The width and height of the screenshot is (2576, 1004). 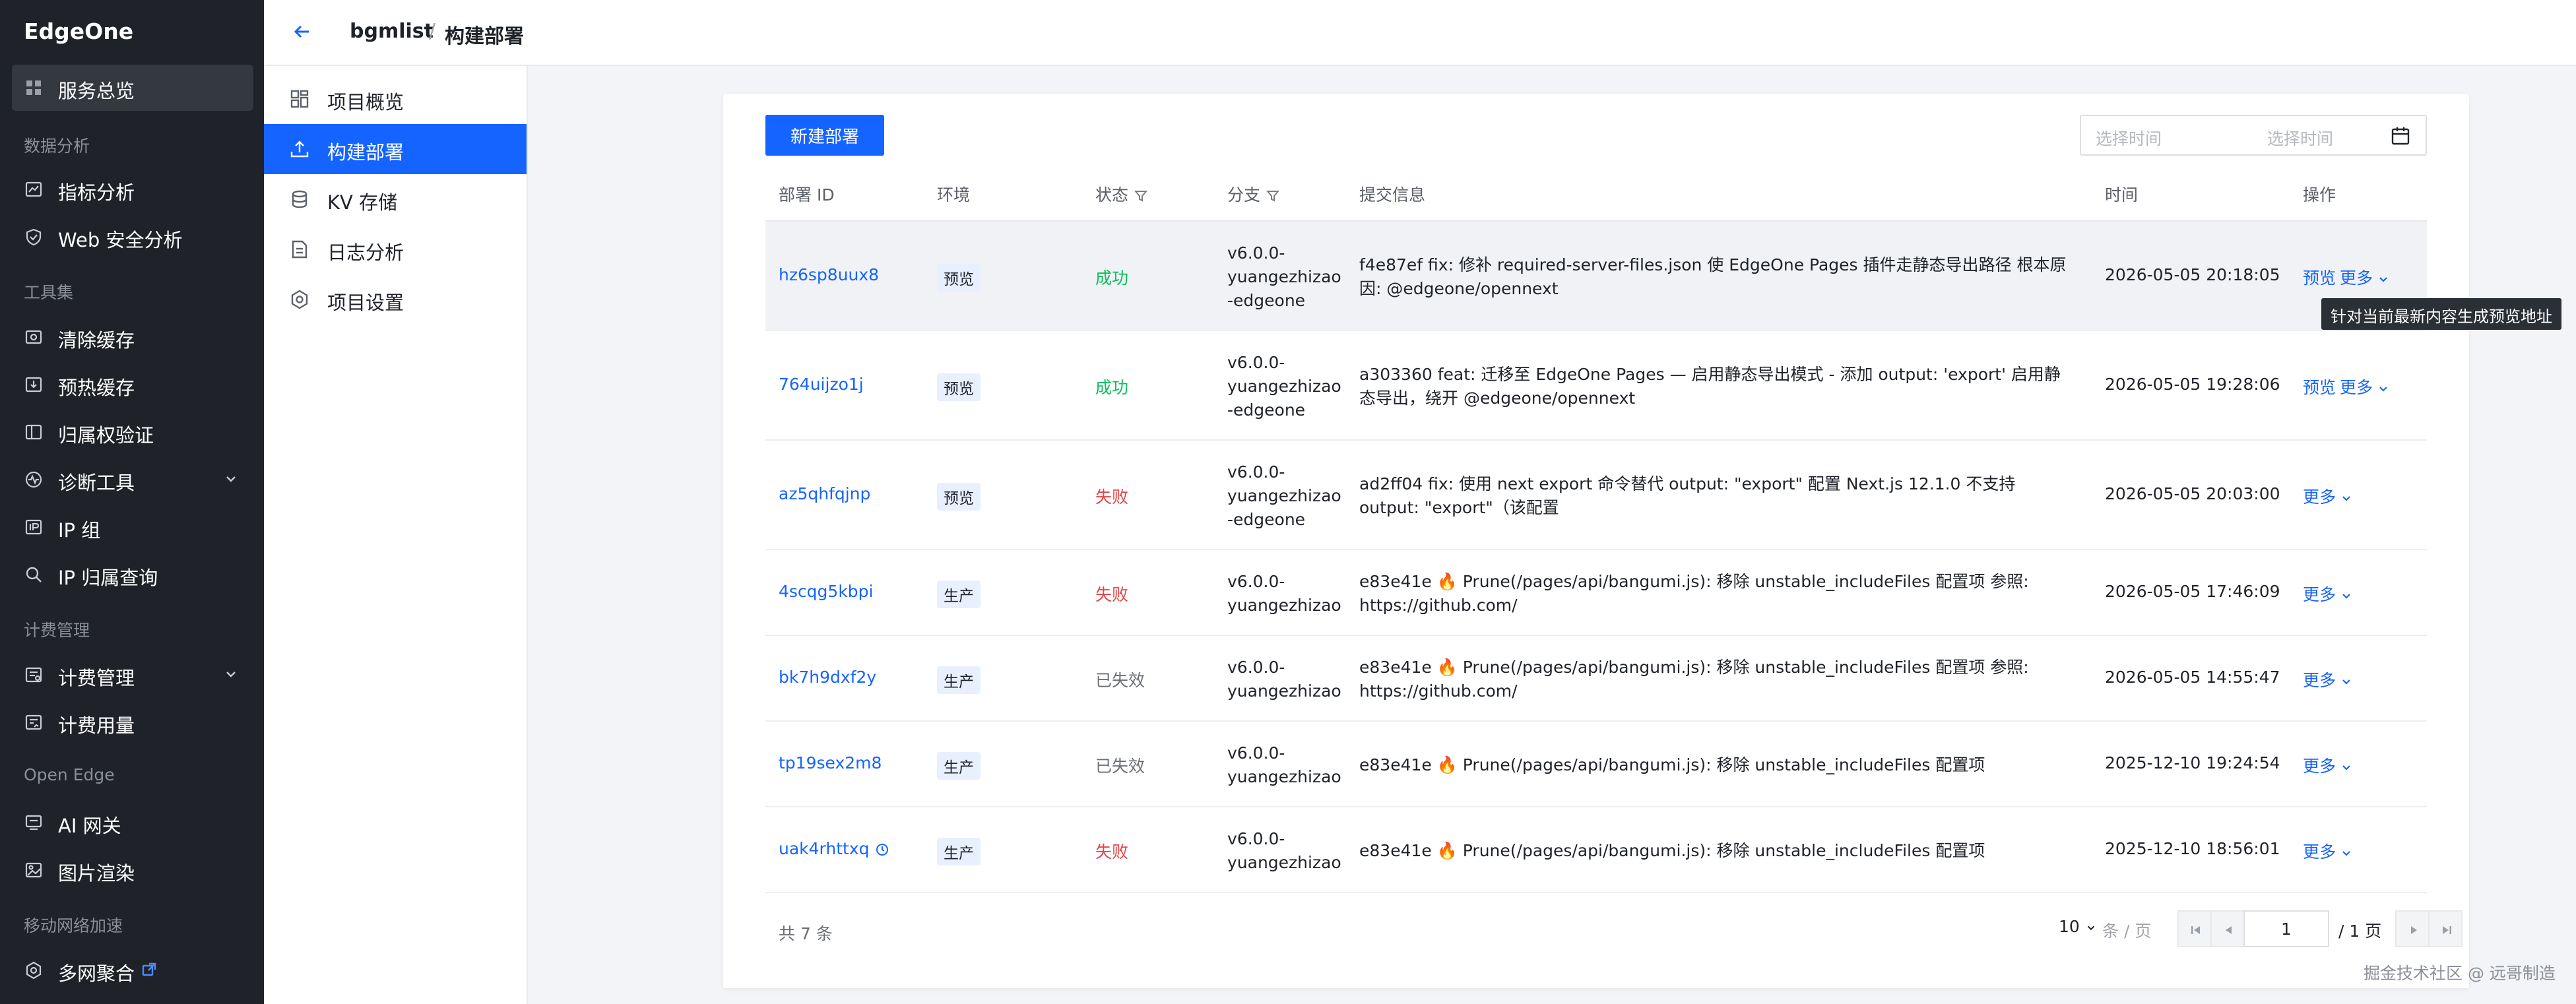 What do you see at coordinates (829, 274) in the screenshot?
I see `deploy-id-link: hz6sp8uux8` at bounding box center [829, 274].